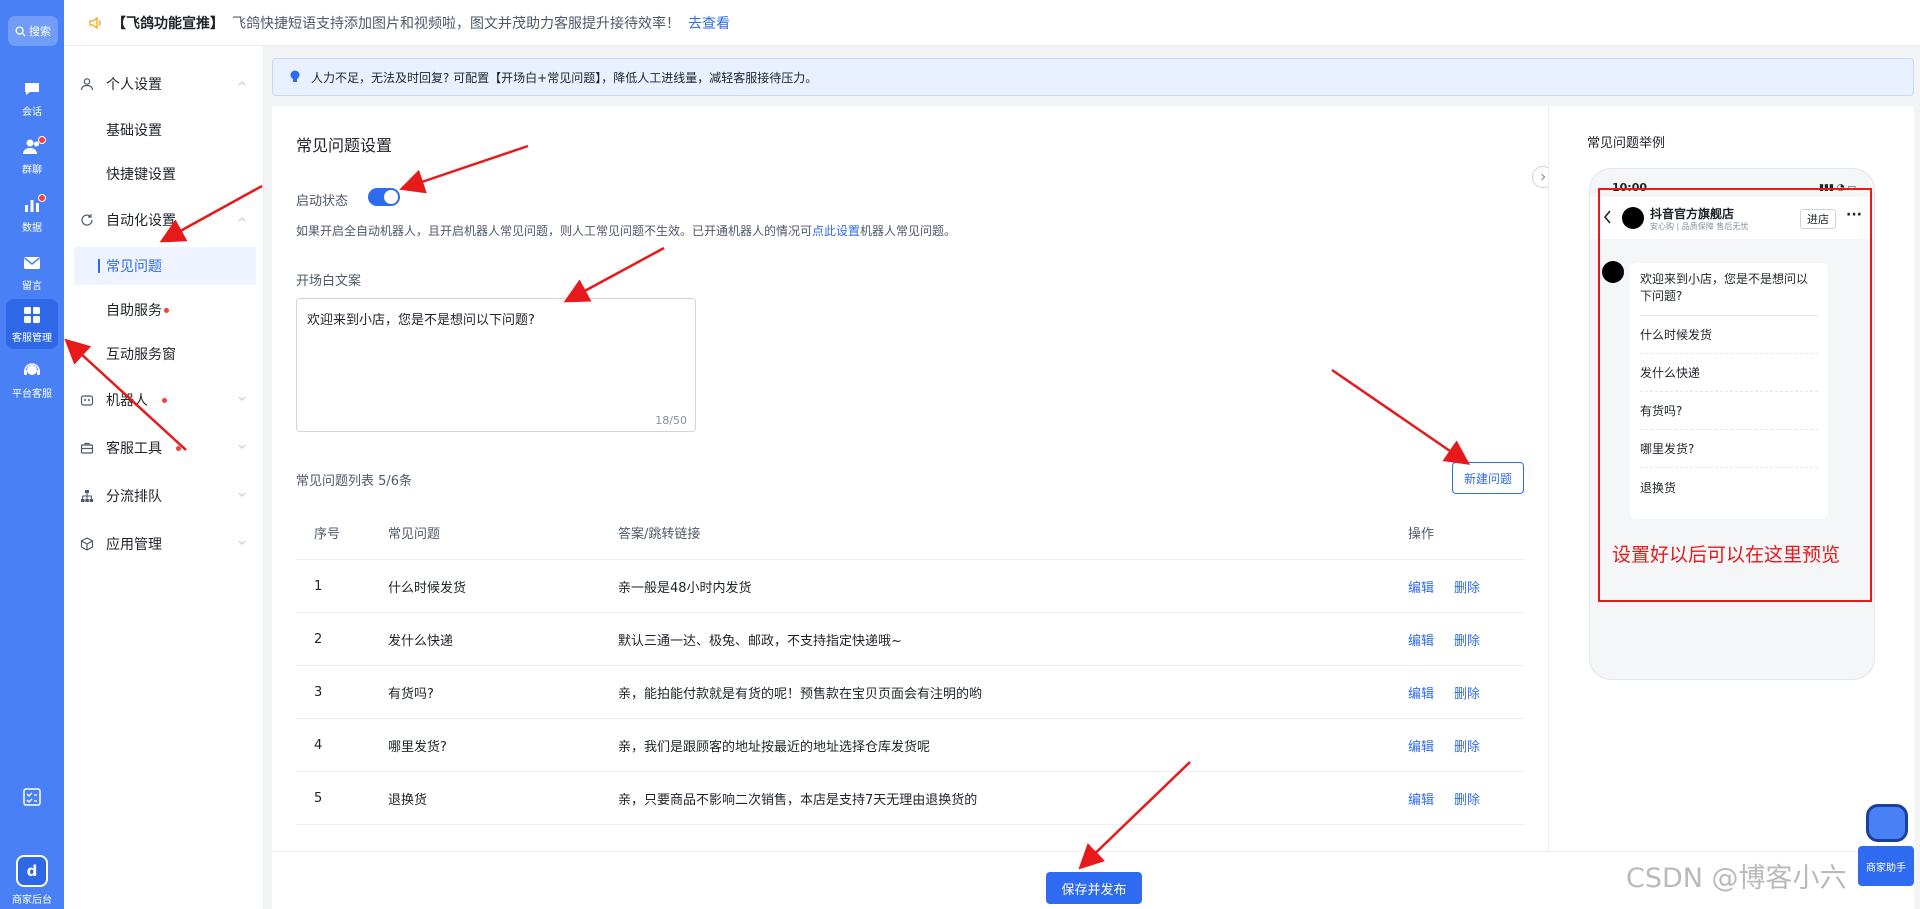 Image resolution: width=1920 pixels, height=909 pixels. Describe the element at coordinates (141, 175) in the screenshot. I see `nav-item-label: 快捷键设置` at that location.